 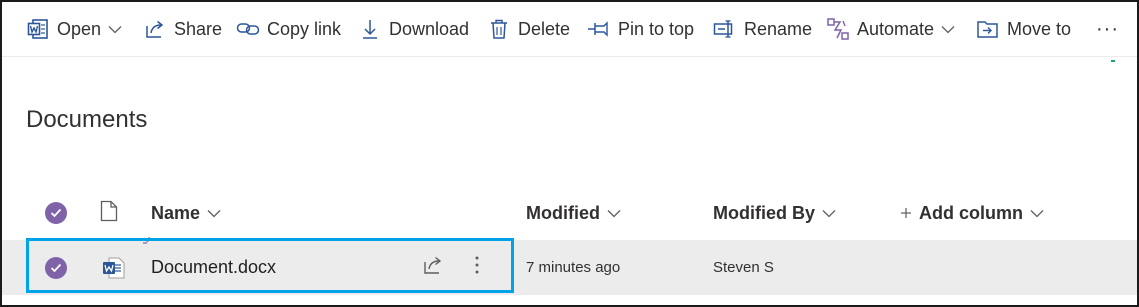 What do you see at coordinates (896, 28) in the screenshot?
I see `automate-label: Automate` at bounding box center [896, 28].